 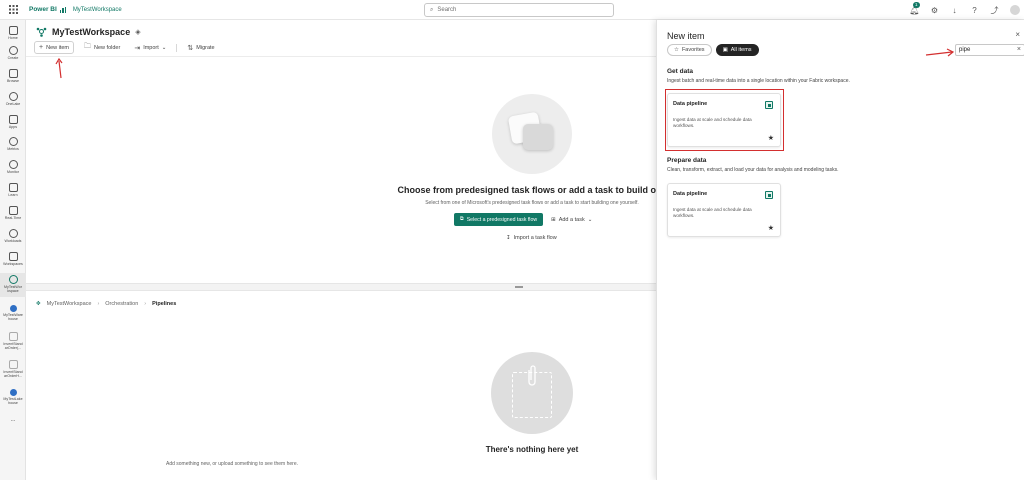 What do you see at coordinates (341, 56) in the screenshot?
I see `toolbar-divider-line` at bounding box center [341, 56].